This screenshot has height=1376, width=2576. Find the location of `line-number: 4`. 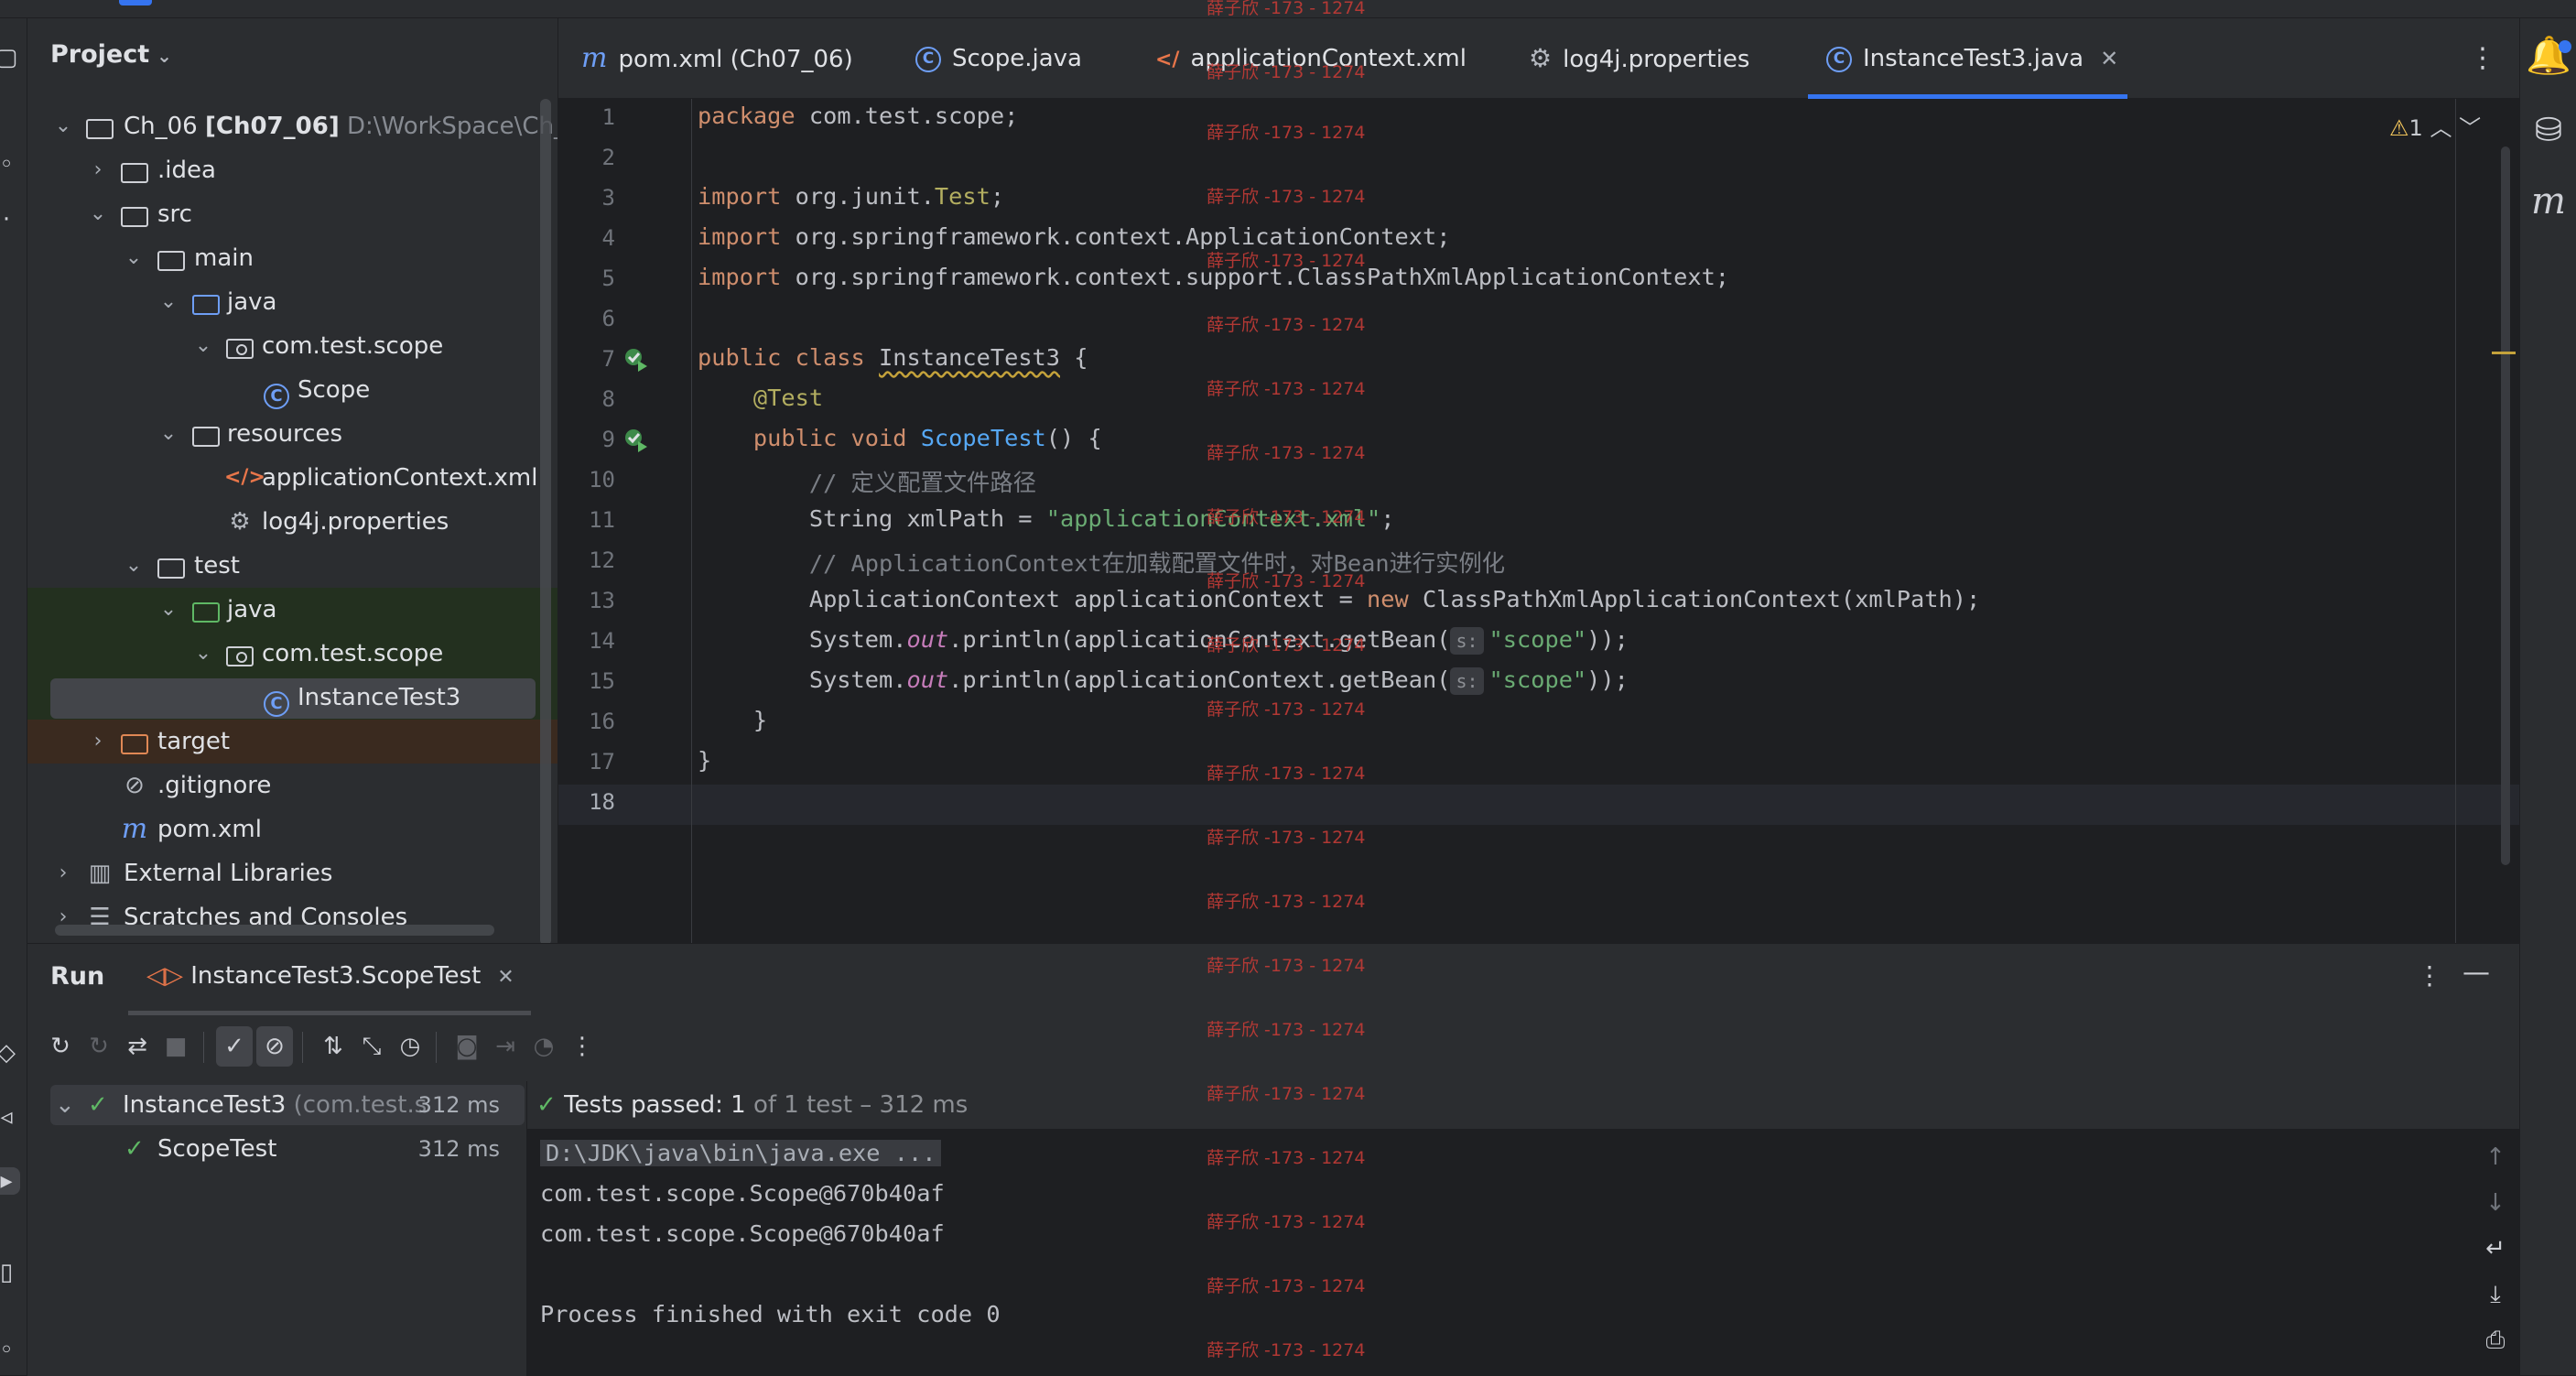

line-number: 4 is located at coordinates (608, 238).